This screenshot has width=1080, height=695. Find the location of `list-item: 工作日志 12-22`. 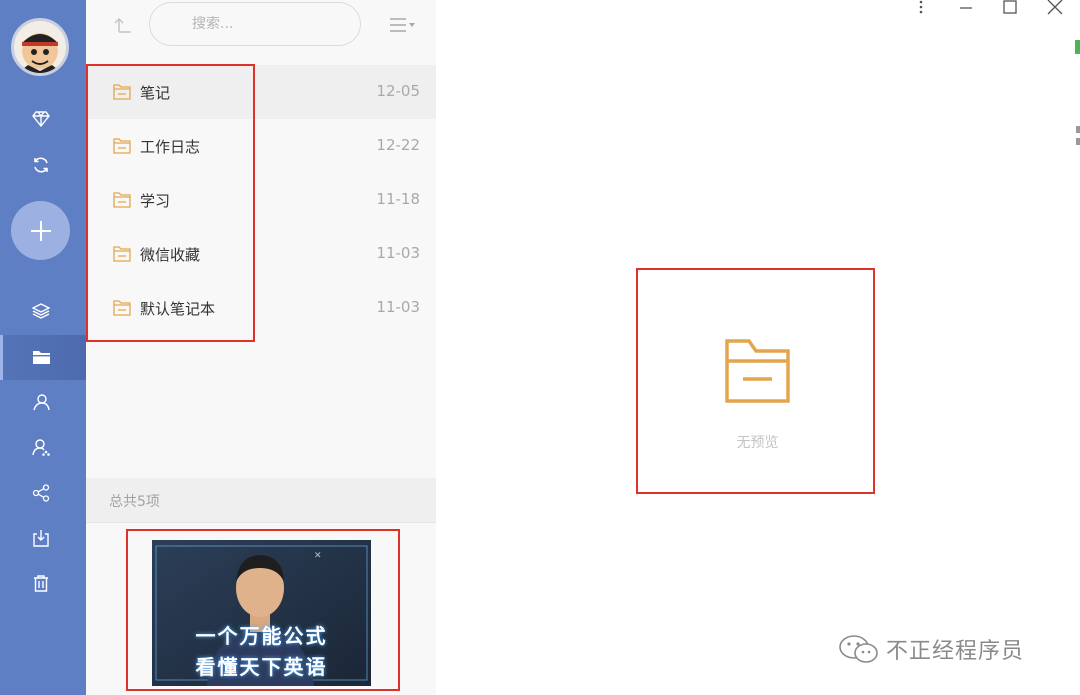

list-item: 工作日志 12-22 is located at coordinates (261, 146).